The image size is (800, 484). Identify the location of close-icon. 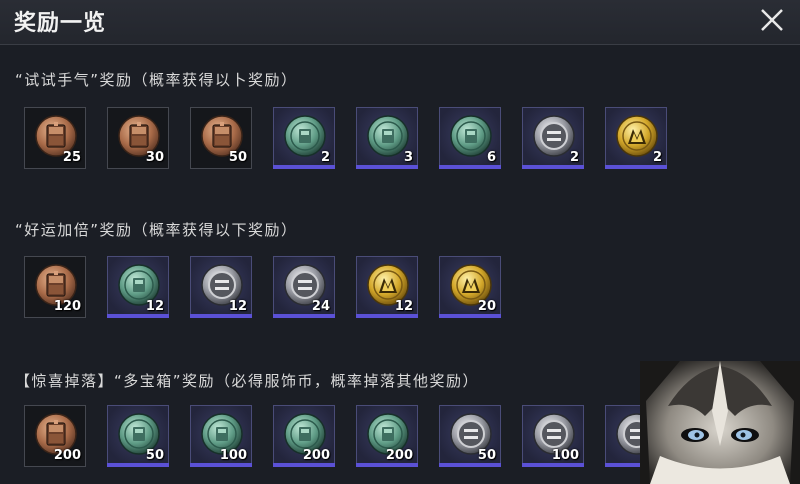
(772, 20).